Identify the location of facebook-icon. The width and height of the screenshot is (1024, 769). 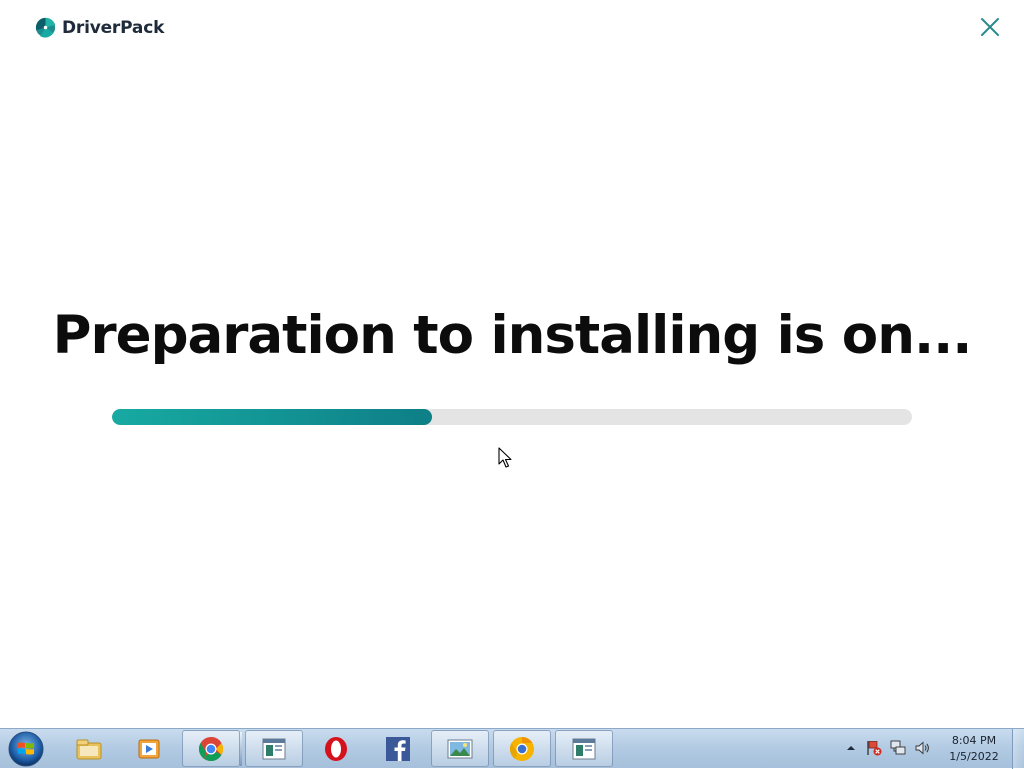
(398, 748).